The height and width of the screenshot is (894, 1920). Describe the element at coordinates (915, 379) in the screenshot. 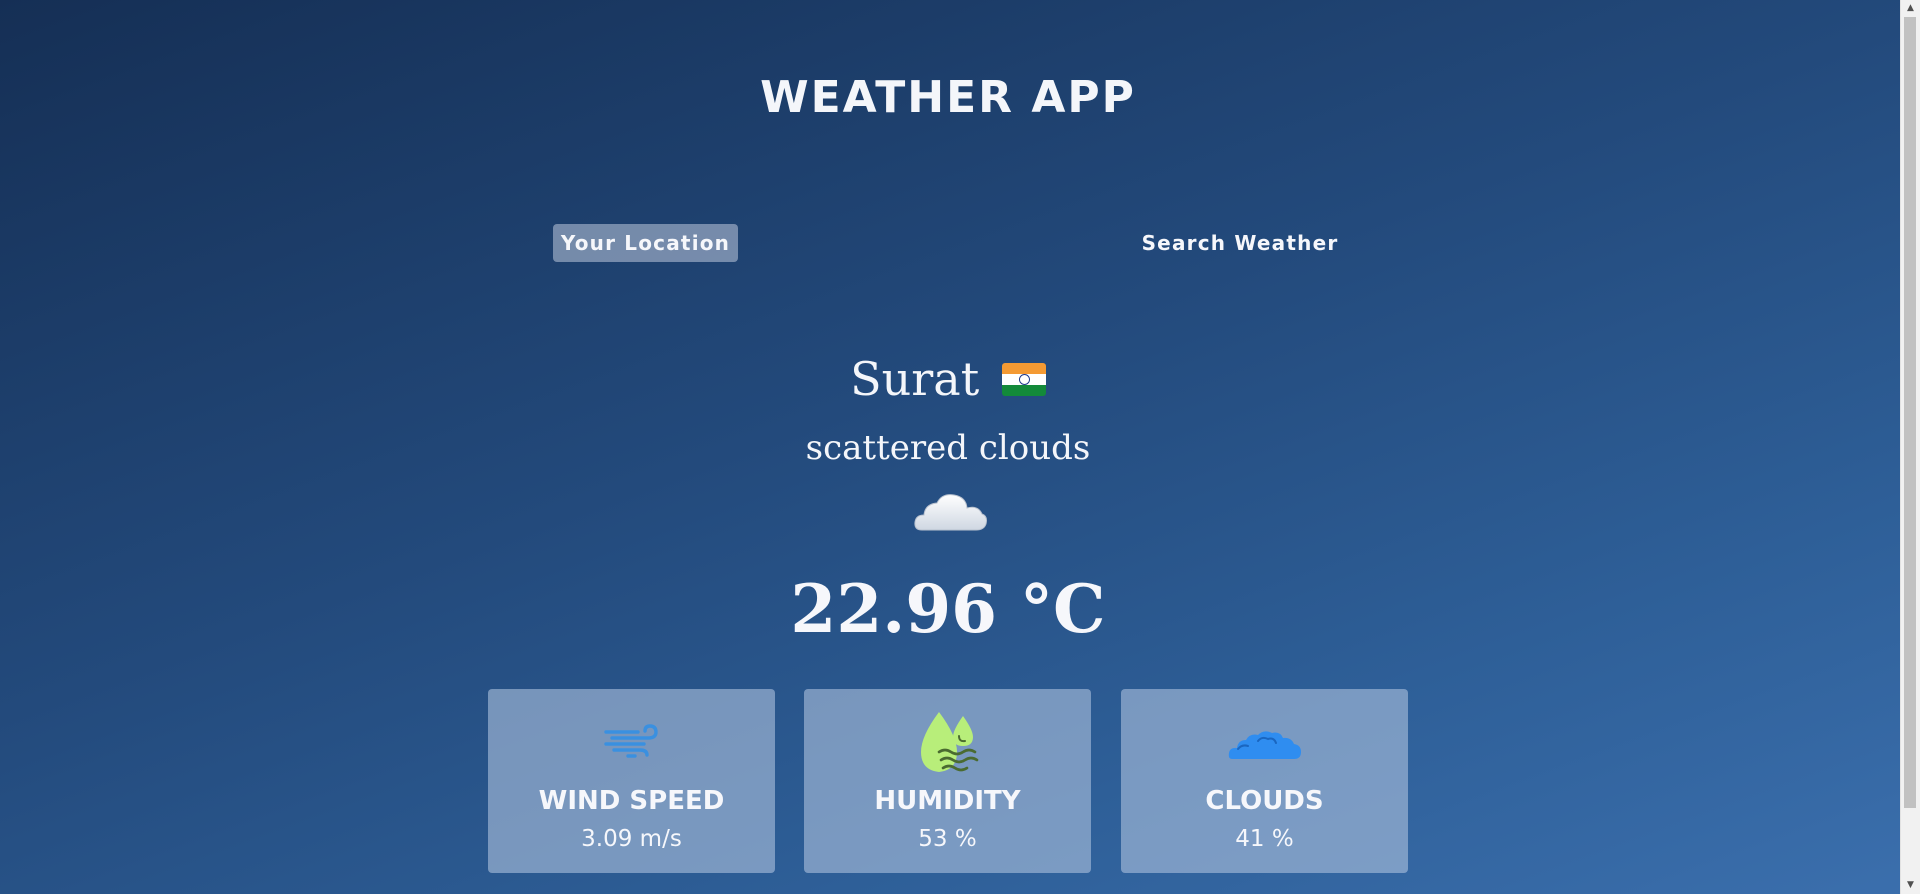

I see `city-name: Surat` at that location.